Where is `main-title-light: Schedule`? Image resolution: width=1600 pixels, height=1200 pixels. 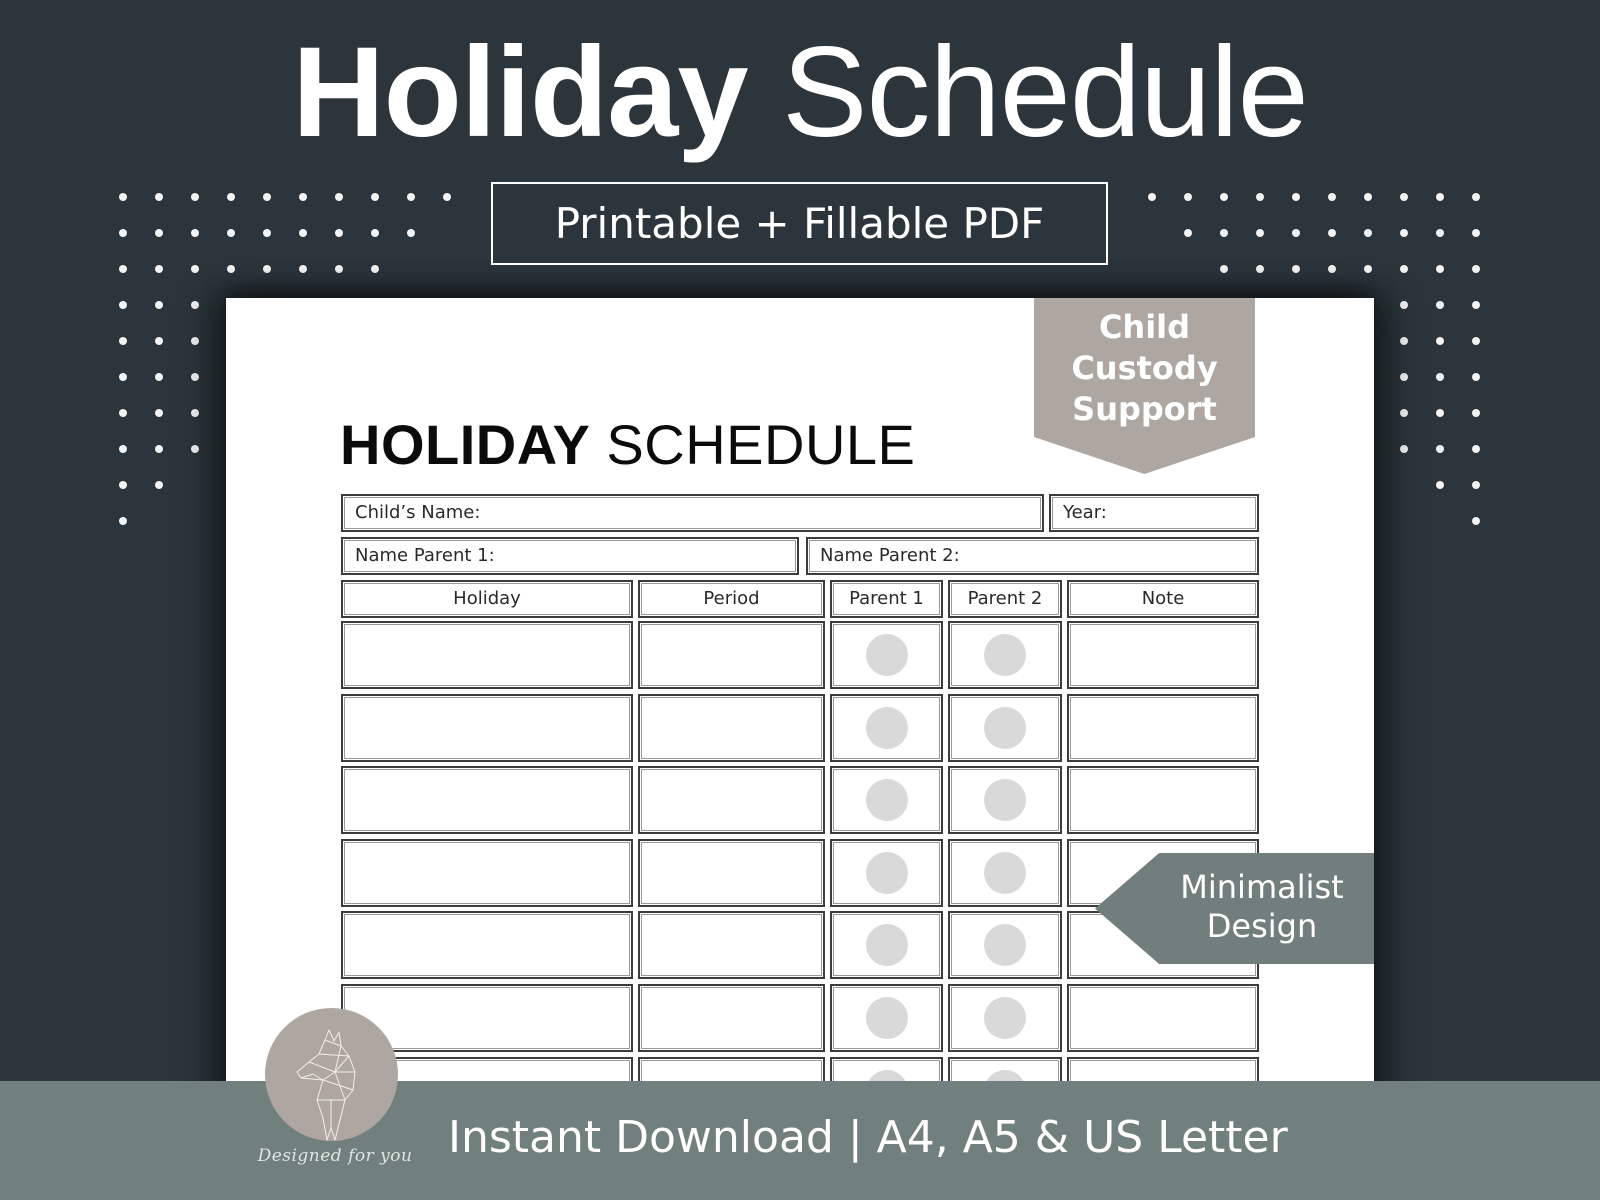 main-title-light: Schedule is located at coordinates (1045, 92).